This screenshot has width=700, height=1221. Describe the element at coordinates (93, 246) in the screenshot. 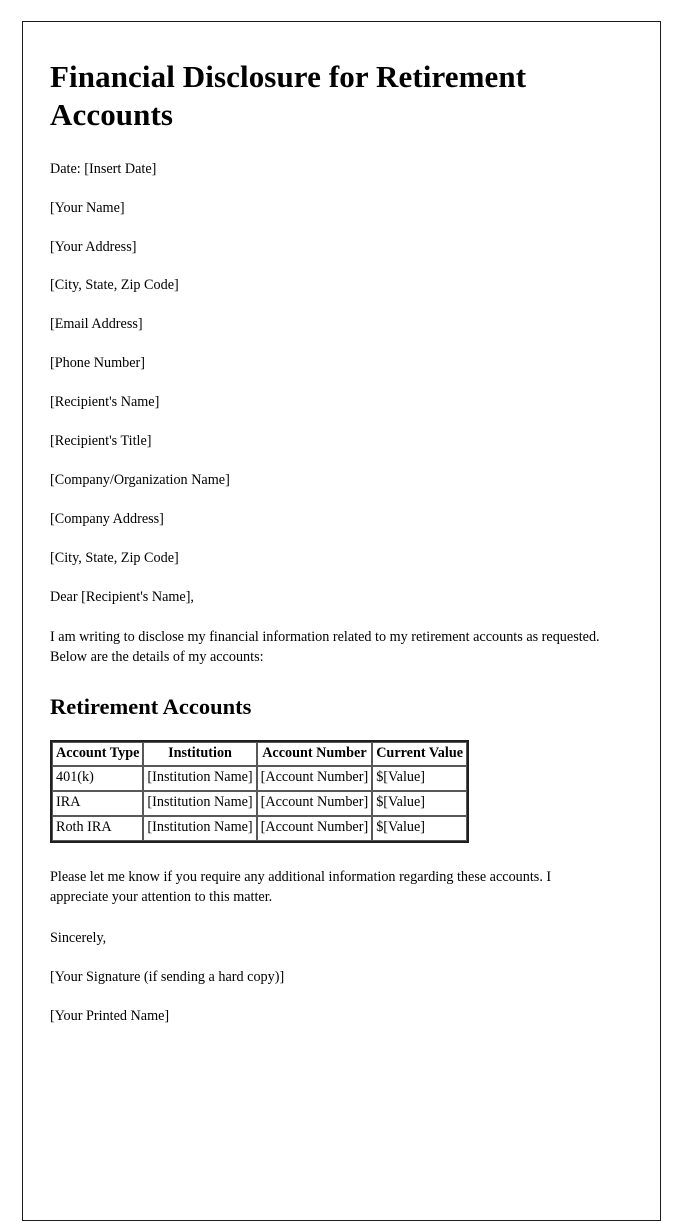

I see `sender-address: [Your Address]` at that location.